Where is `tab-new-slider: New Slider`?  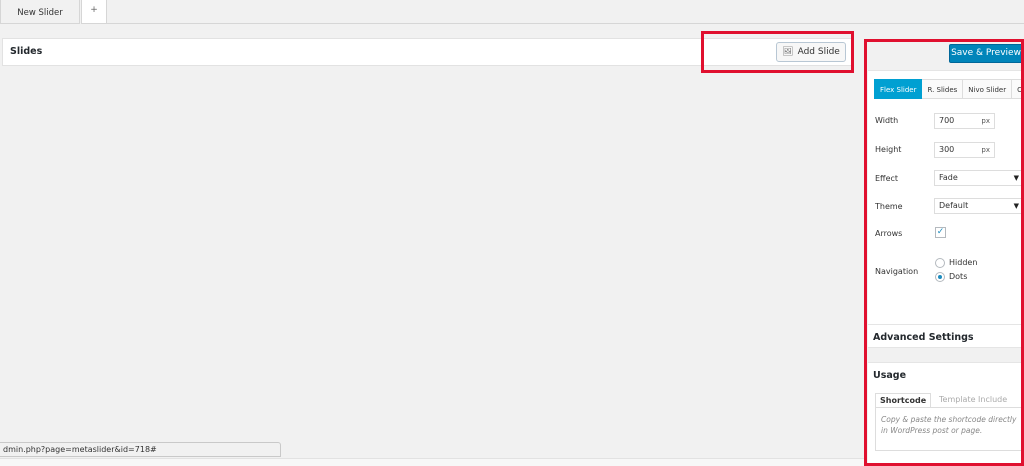 tab-new-slider: New Slider is located at coordinates (40, 12).